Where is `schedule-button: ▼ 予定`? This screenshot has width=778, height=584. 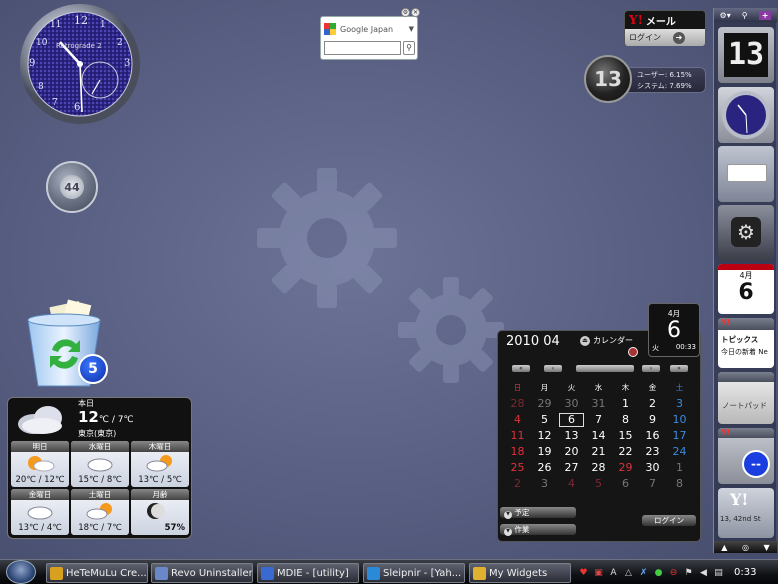
schedule-button: ▼ 予定 is located at coordinates (538, 513).